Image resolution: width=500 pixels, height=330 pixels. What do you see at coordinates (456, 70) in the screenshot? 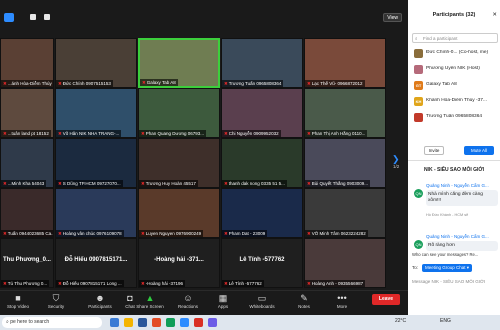
I see `participant-row: Phương Uyên NIK (Host)` at bounding box center [456, 70].